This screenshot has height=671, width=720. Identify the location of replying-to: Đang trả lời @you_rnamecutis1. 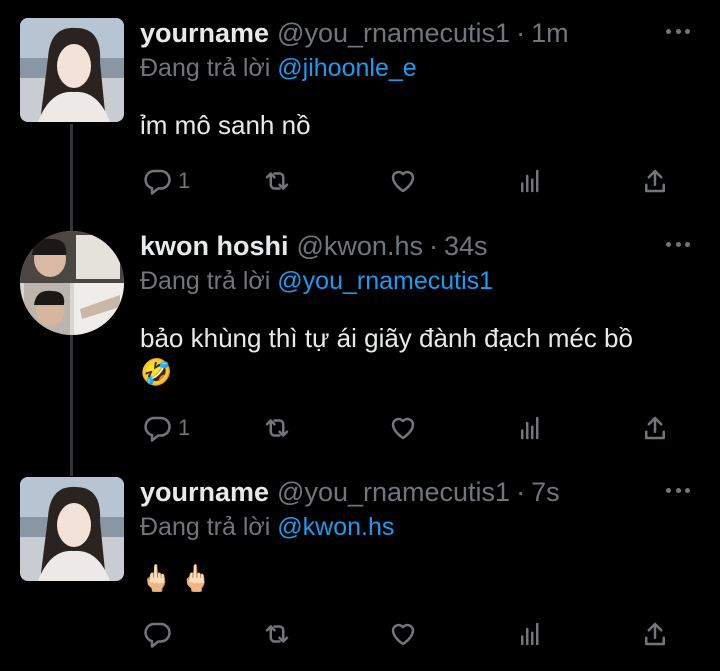
(316, 281).